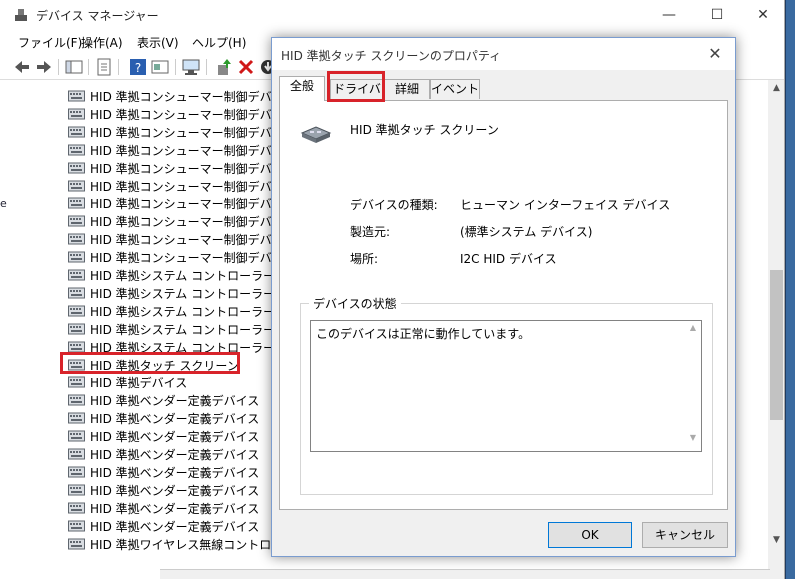  Describe the element at coordinates (191, 67) in the screenshot. I see `scan-hardware-icon` at that location.